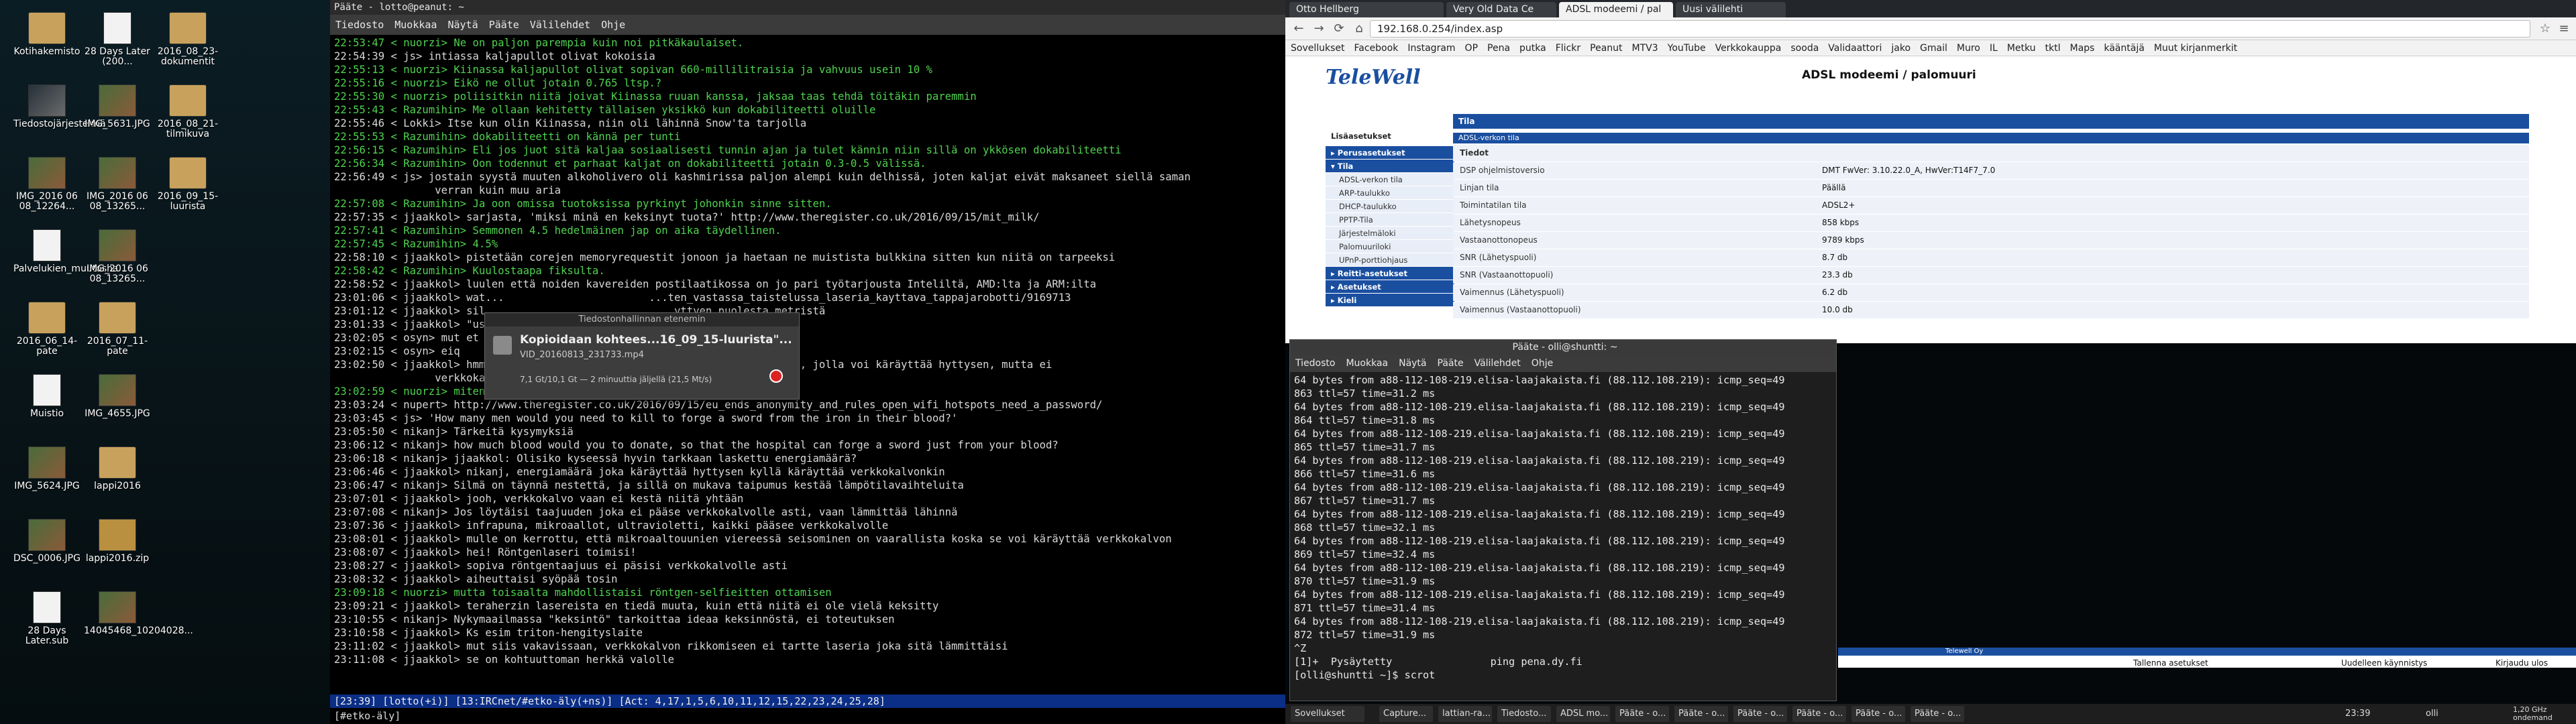  What do you see at coordinates (1498, 49) in the screenshot?
I see `bookmark-item: Pena` at bounding box center [1498, 49].